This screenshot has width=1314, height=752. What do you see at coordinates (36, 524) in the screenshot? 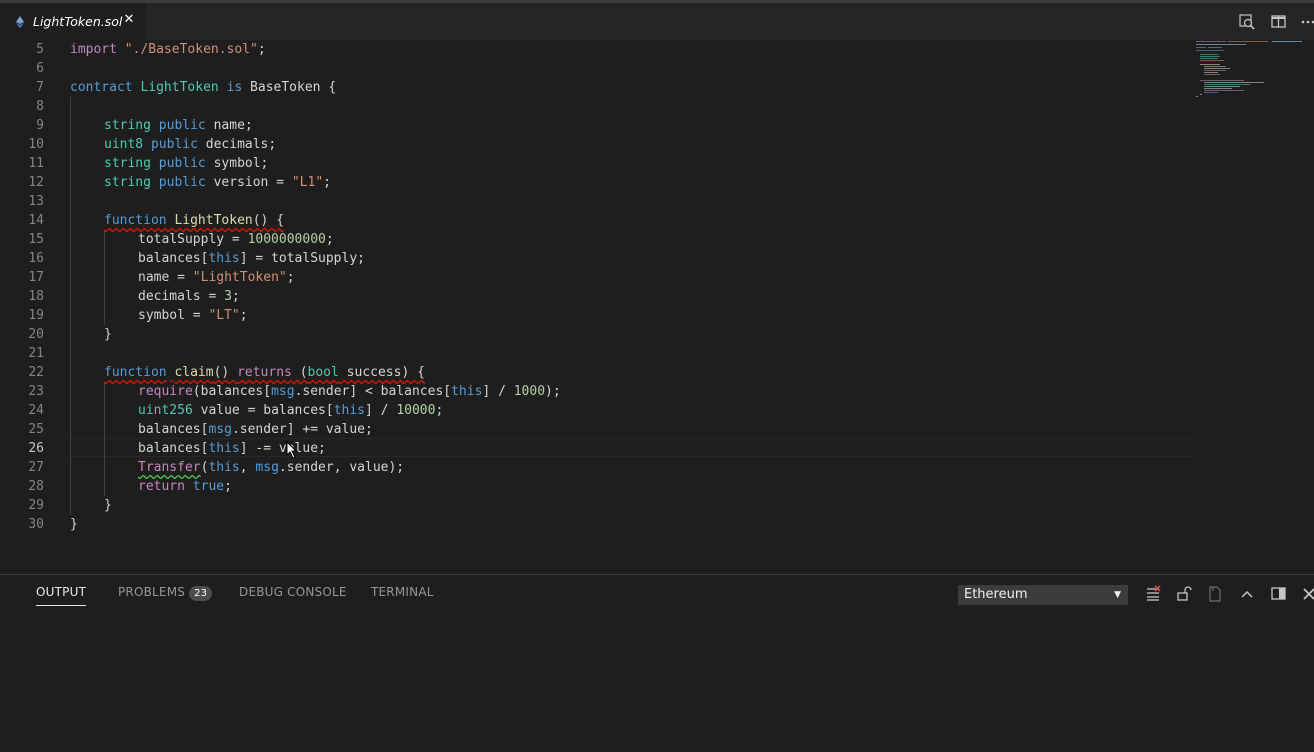
I see `line-number: 30` at bounding box center [36, 524].